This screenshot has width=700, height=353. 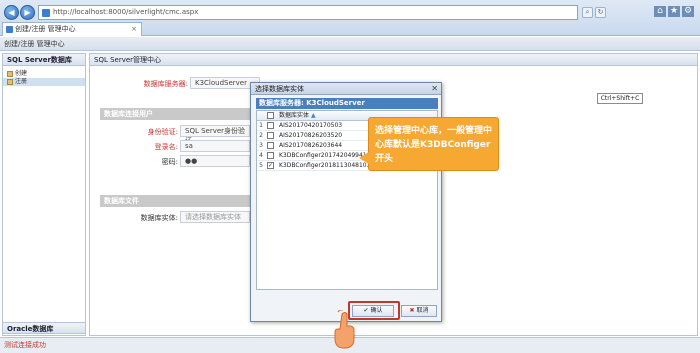 I want to click on oracle-header: Oracle数据库, so click(x=44, y=328).